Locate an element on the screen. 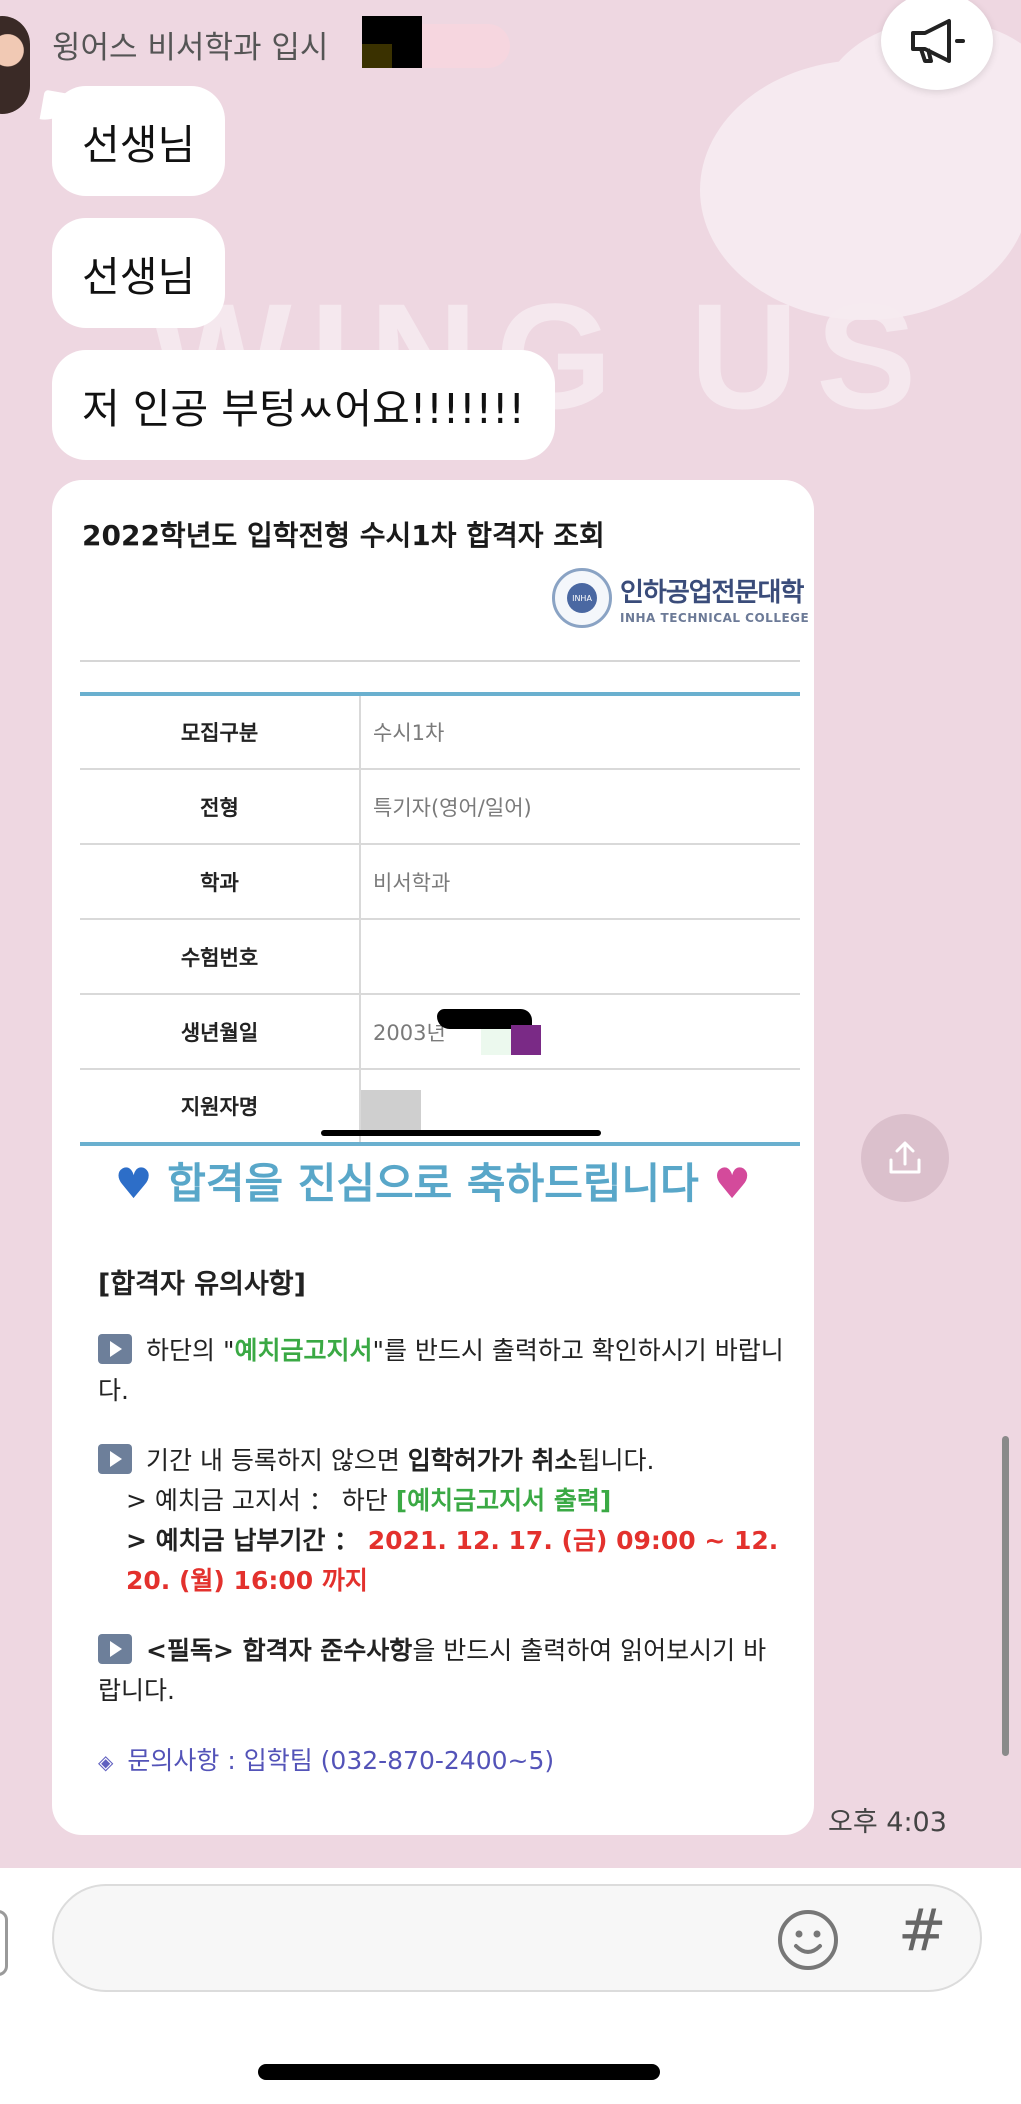 Image resolution: width=1021 pixels, height=2104 pixels. table-row: 전형 특기자(영어/일어) is located at coordinates (440, 807).